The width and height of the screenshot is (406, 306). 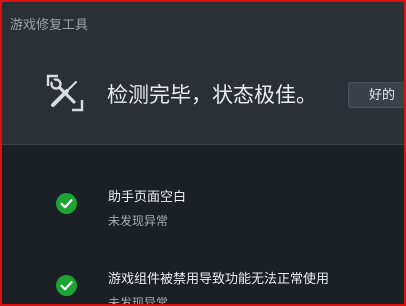 What do you see at coordinates (212, 95) in the screenshot?
I see `scan-status-title: 检测完毕，状态极佳。` at bounding box center [212, 95].